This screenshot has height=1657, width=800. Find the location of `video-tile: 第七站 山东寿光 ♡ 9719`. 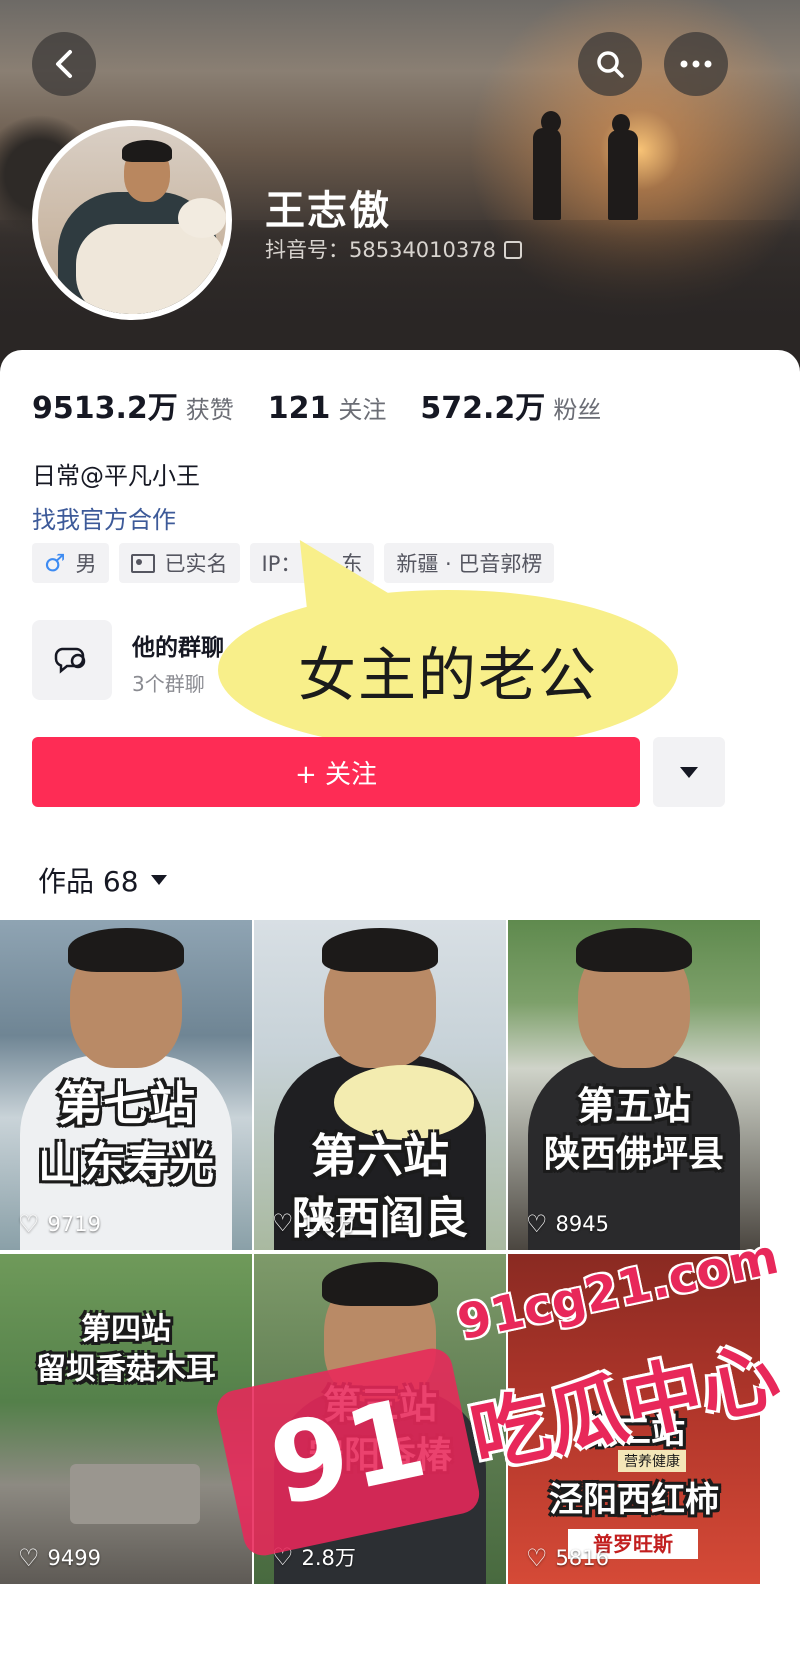

video-tile: 第七站 山东寿光 ♡ 9719 is located at coordinates (126, 1085).